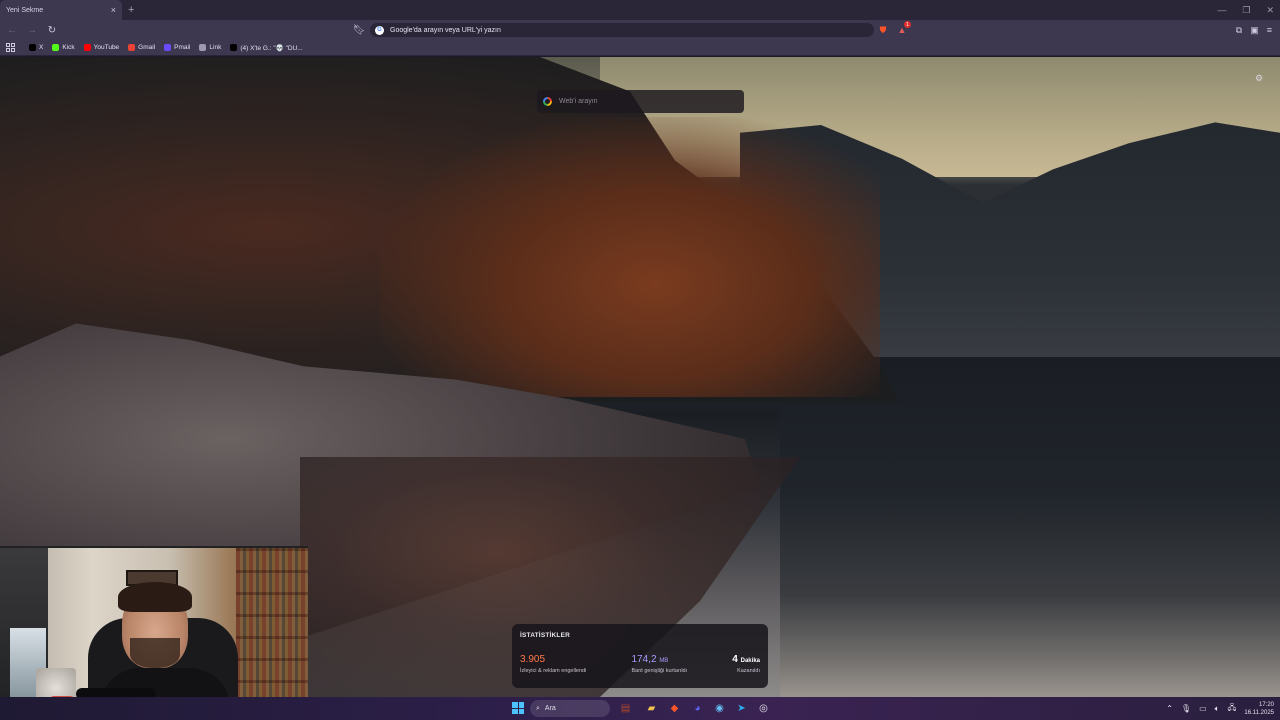  I want to click on discord-icon: ◕, so click(697, 708).